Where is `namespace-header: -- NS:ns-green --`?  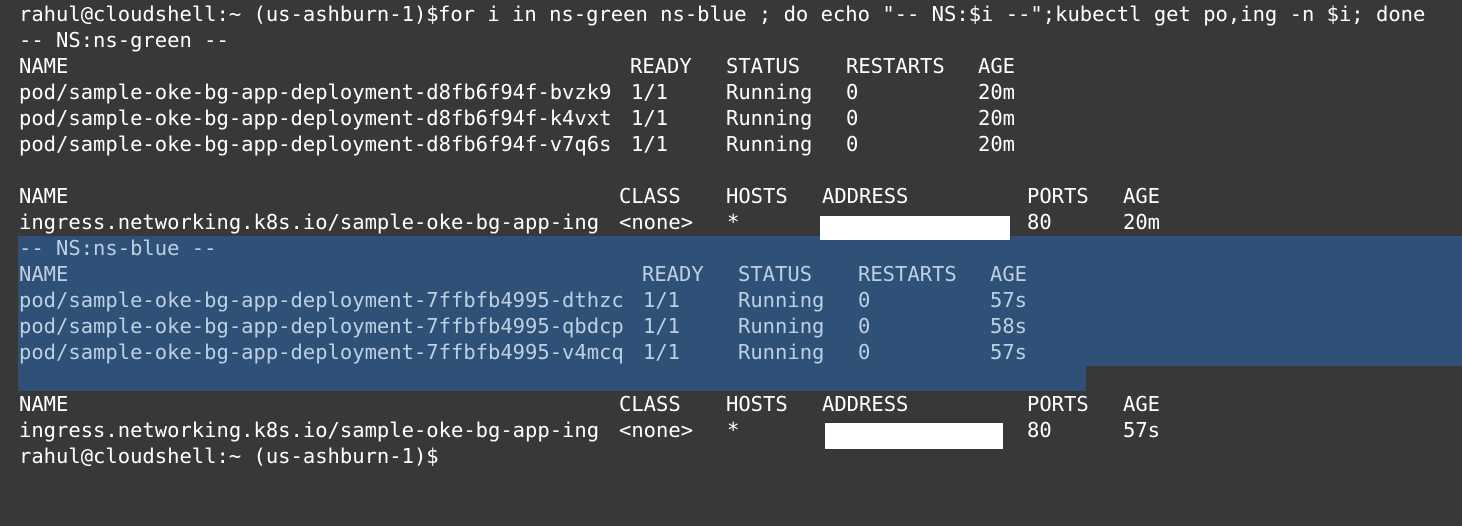
namespace-header: -- NS:ns-green -- is located at coordinates (731, 40).